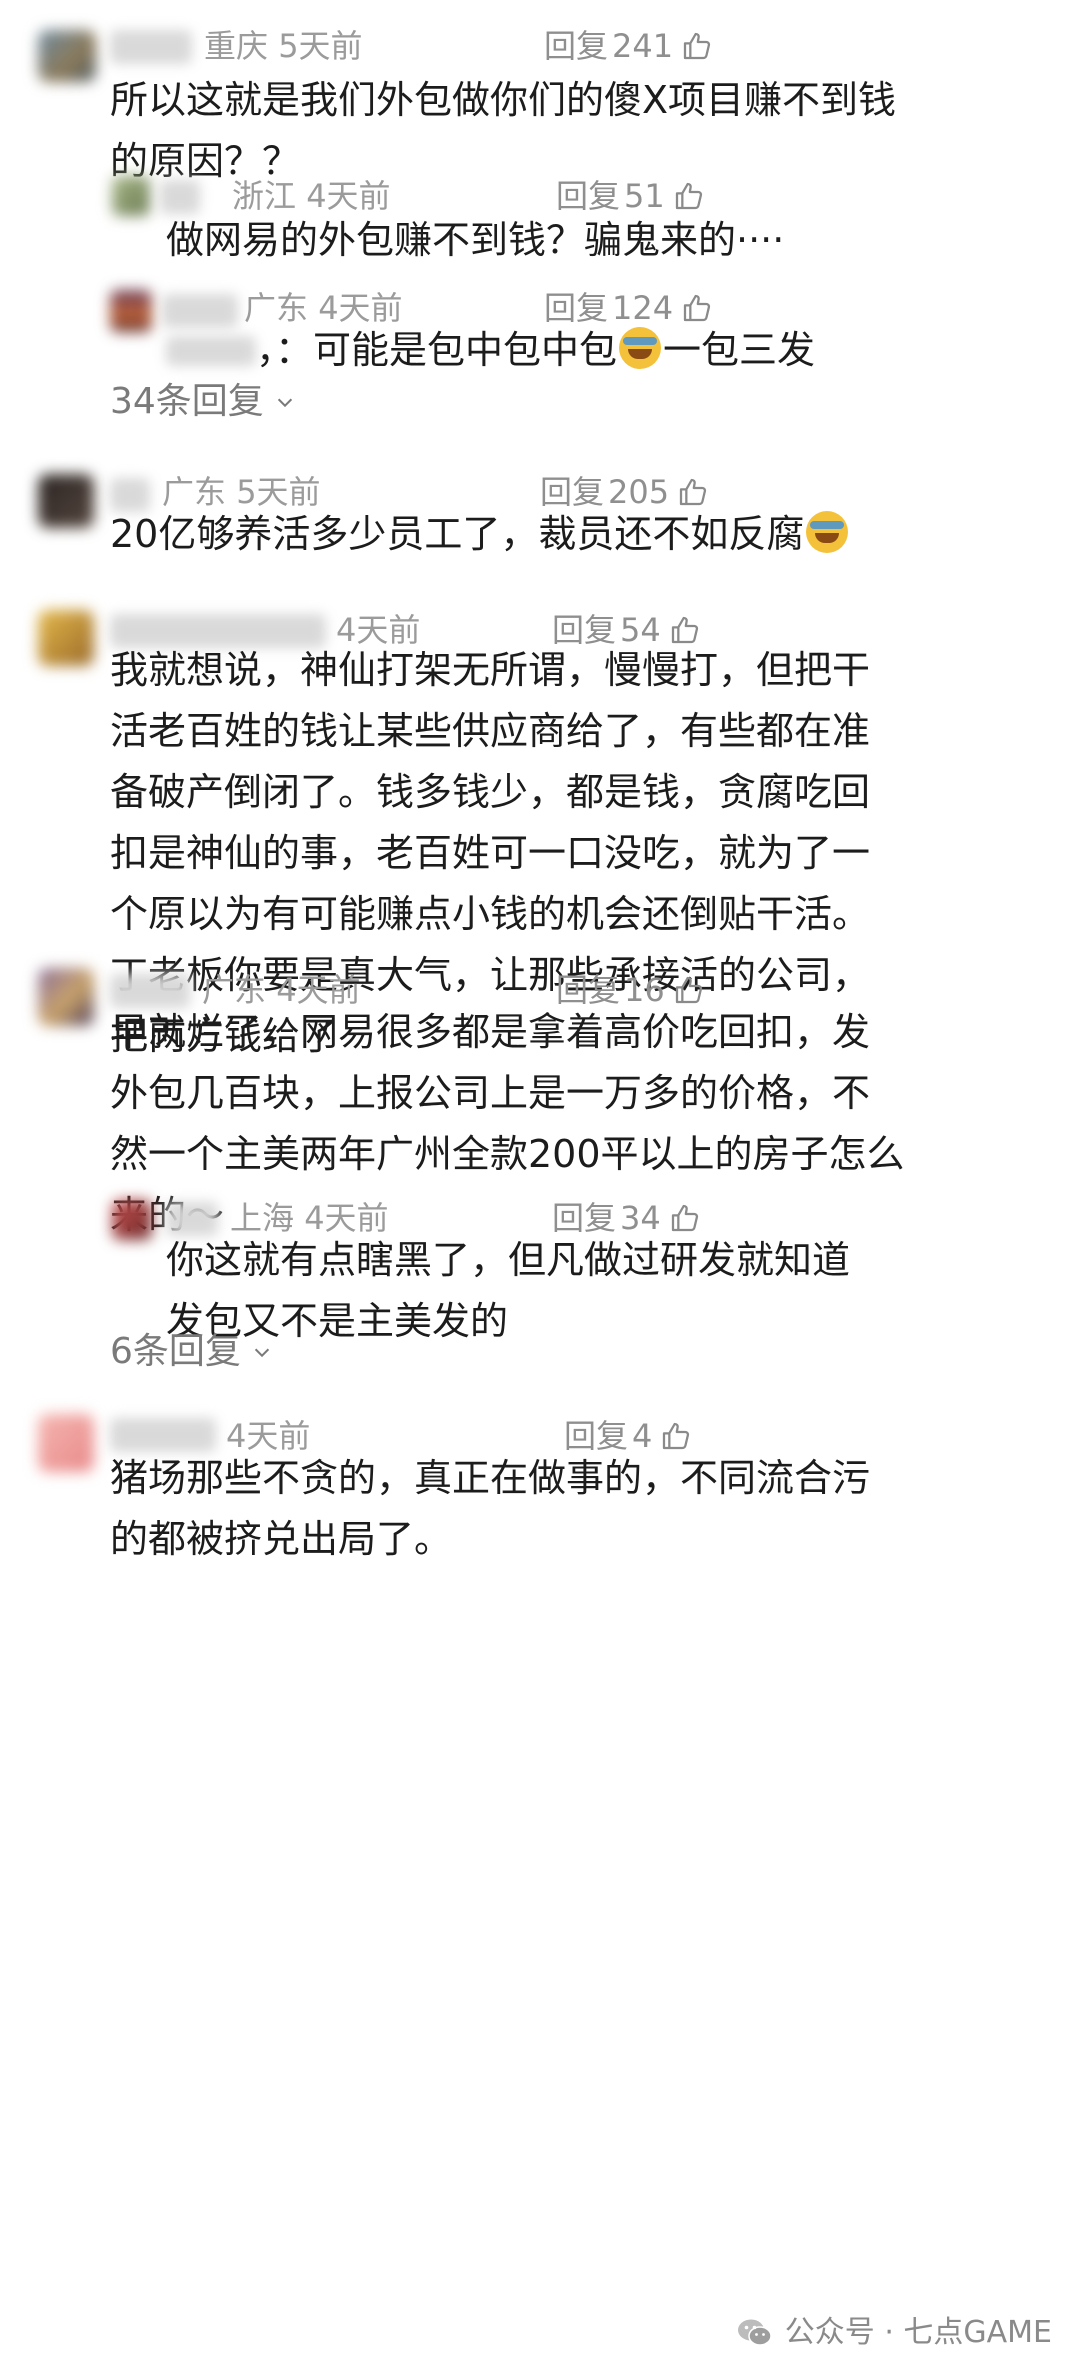 The width and height of the screenshot is (1080, 2365). I want to click on mention-redacted, so click(211, 351).